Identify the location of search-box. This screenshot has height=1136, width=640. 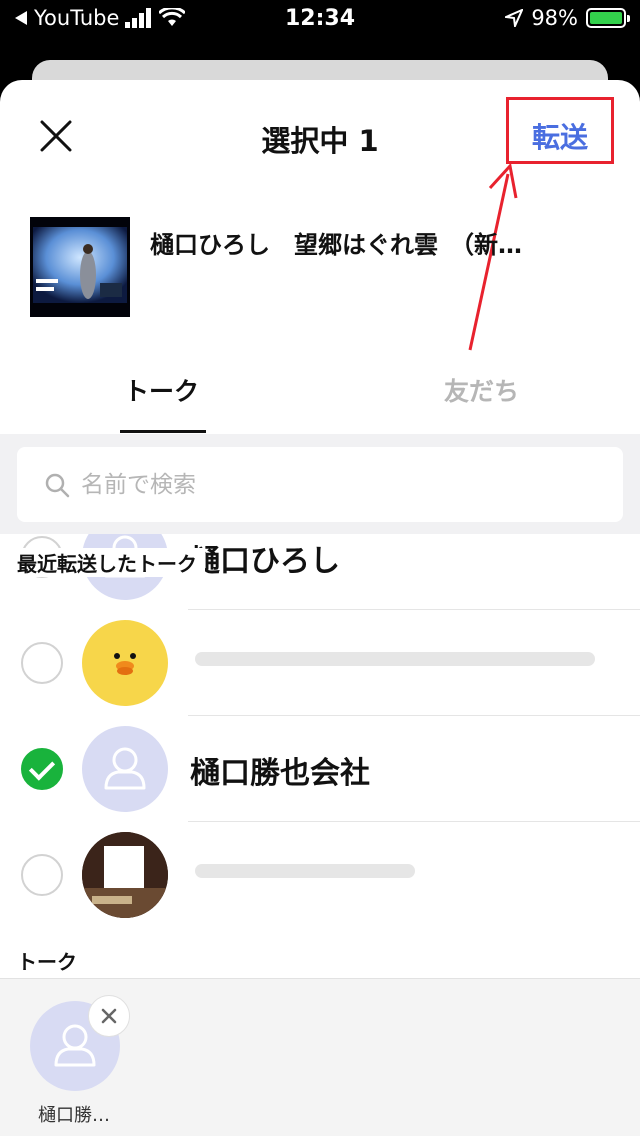
(320, 484).